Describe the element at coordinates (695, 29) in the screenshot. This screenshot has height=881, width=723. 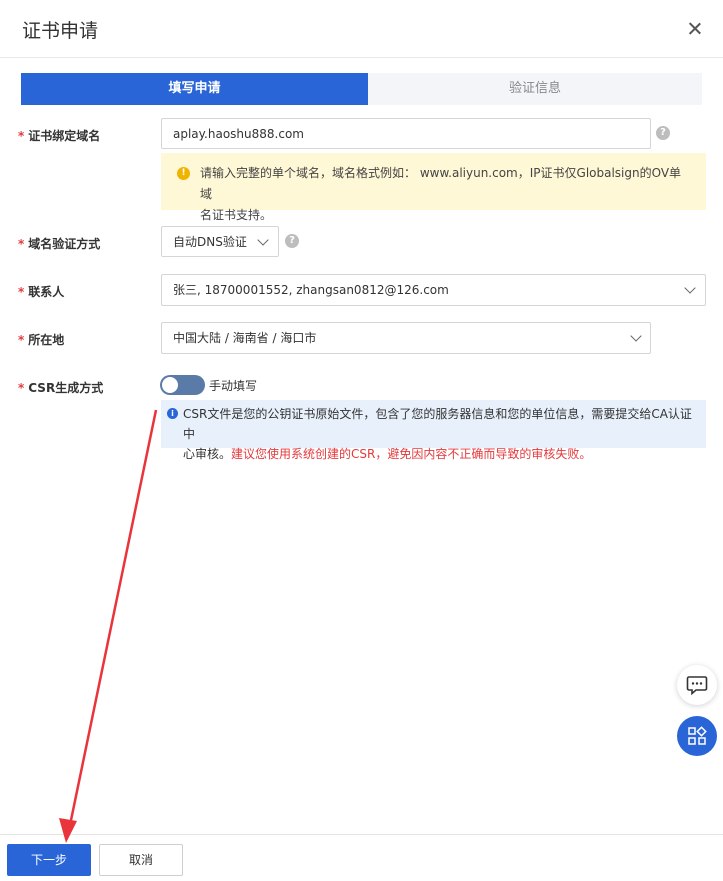
I see `close-icon` at that location.